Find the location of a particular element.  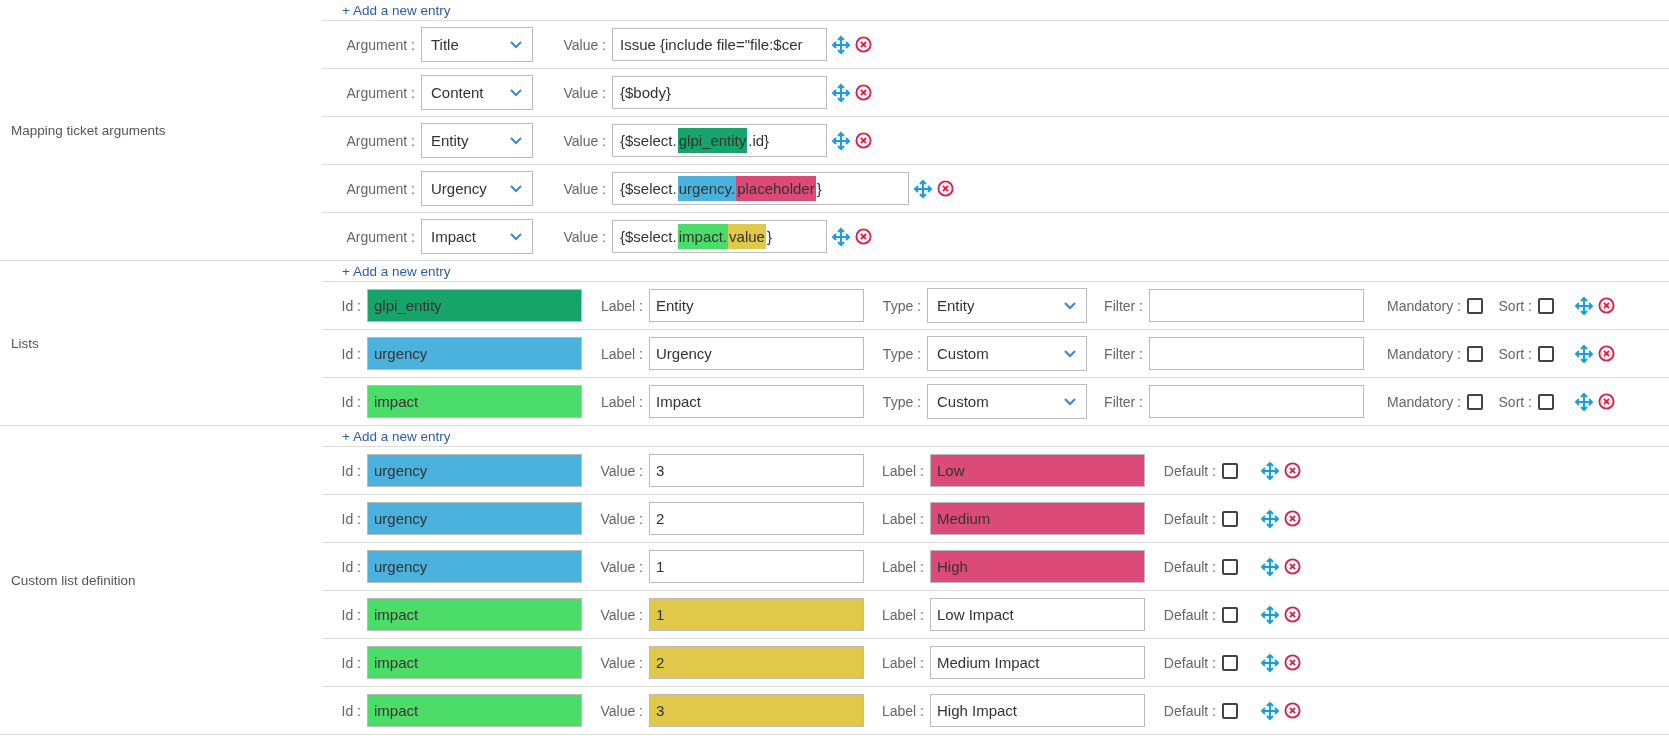

input-field: {$body} is located at coordinates (719, 92).